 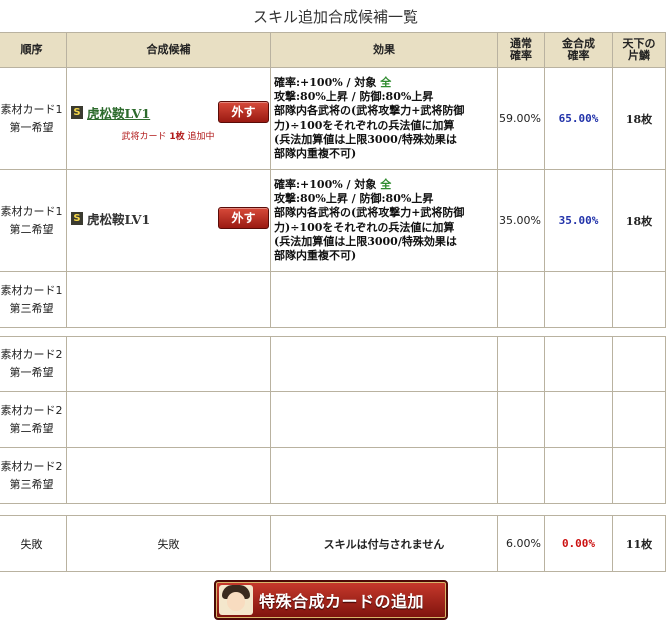 What do you see at coordinates (168, 137) in the screenshot?
I see `added-note: 武将カード 1枚 追加中` at bounding box center [168, 137].